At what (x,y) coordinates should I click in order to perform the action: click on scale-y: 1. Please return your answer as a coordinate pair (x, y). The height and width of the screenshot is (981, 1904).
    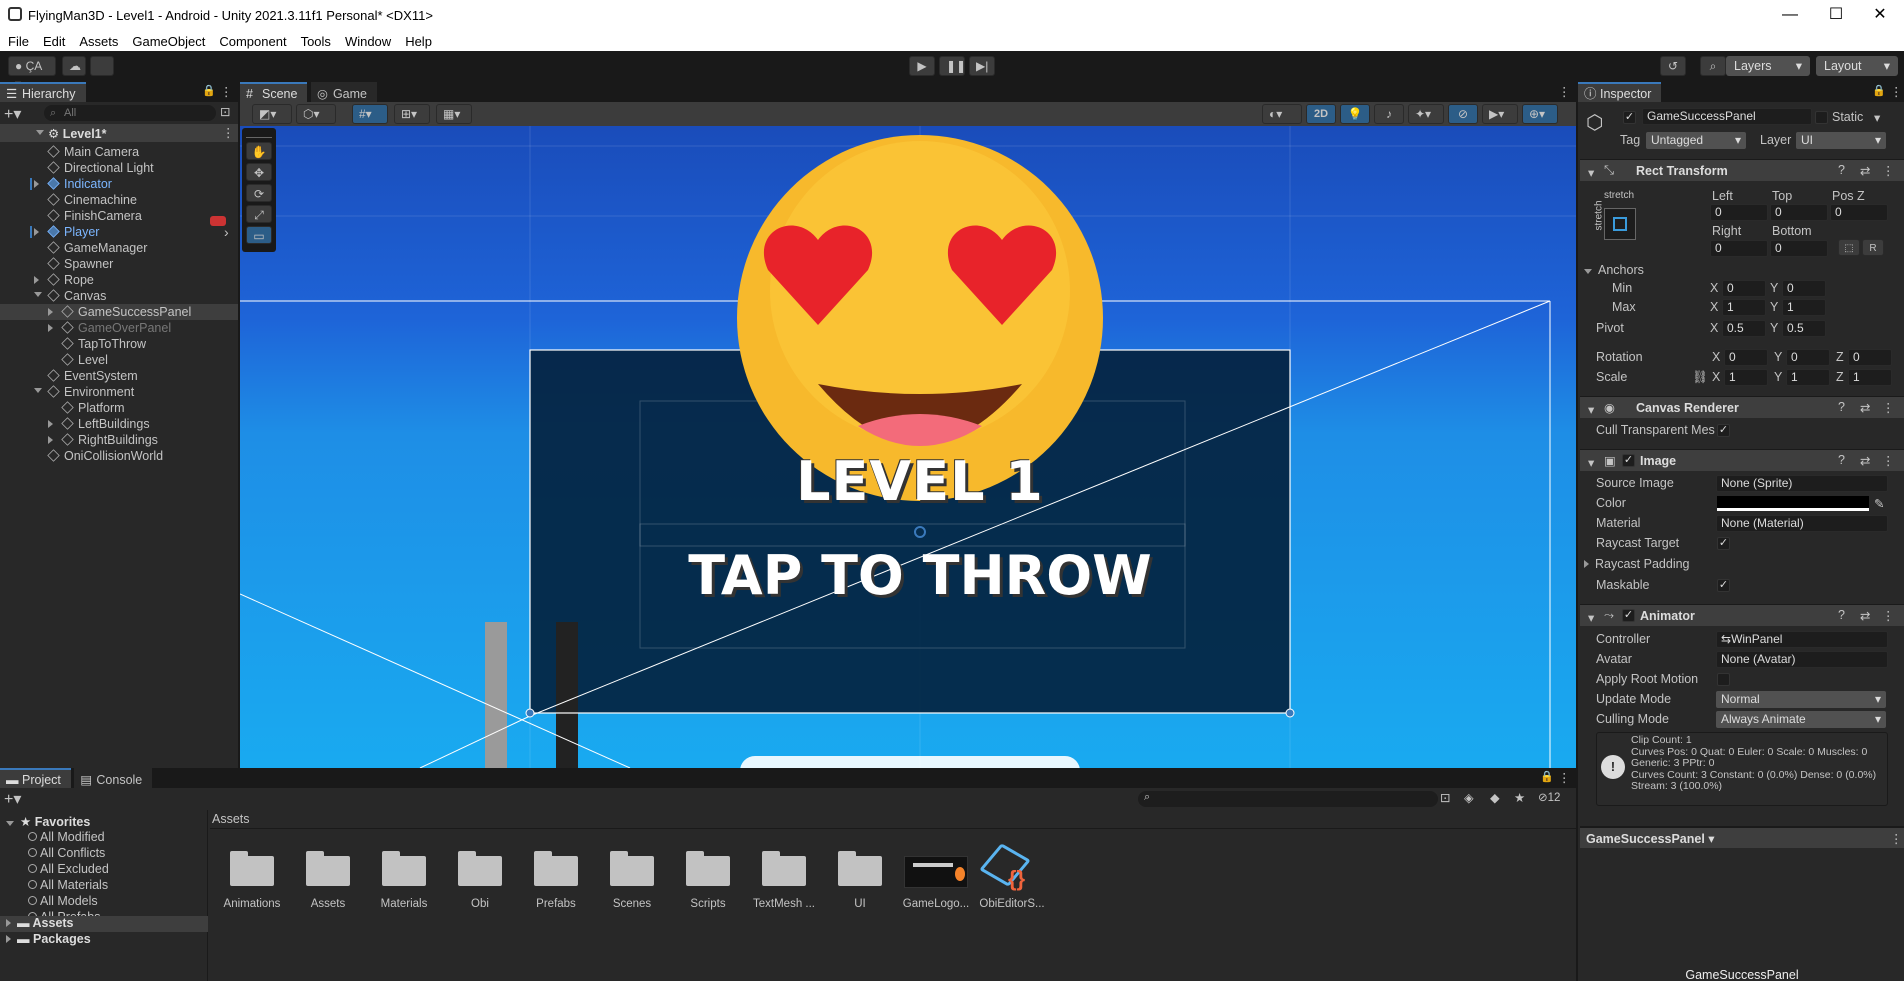
    Looking at the image, I should click on (1808, 377).